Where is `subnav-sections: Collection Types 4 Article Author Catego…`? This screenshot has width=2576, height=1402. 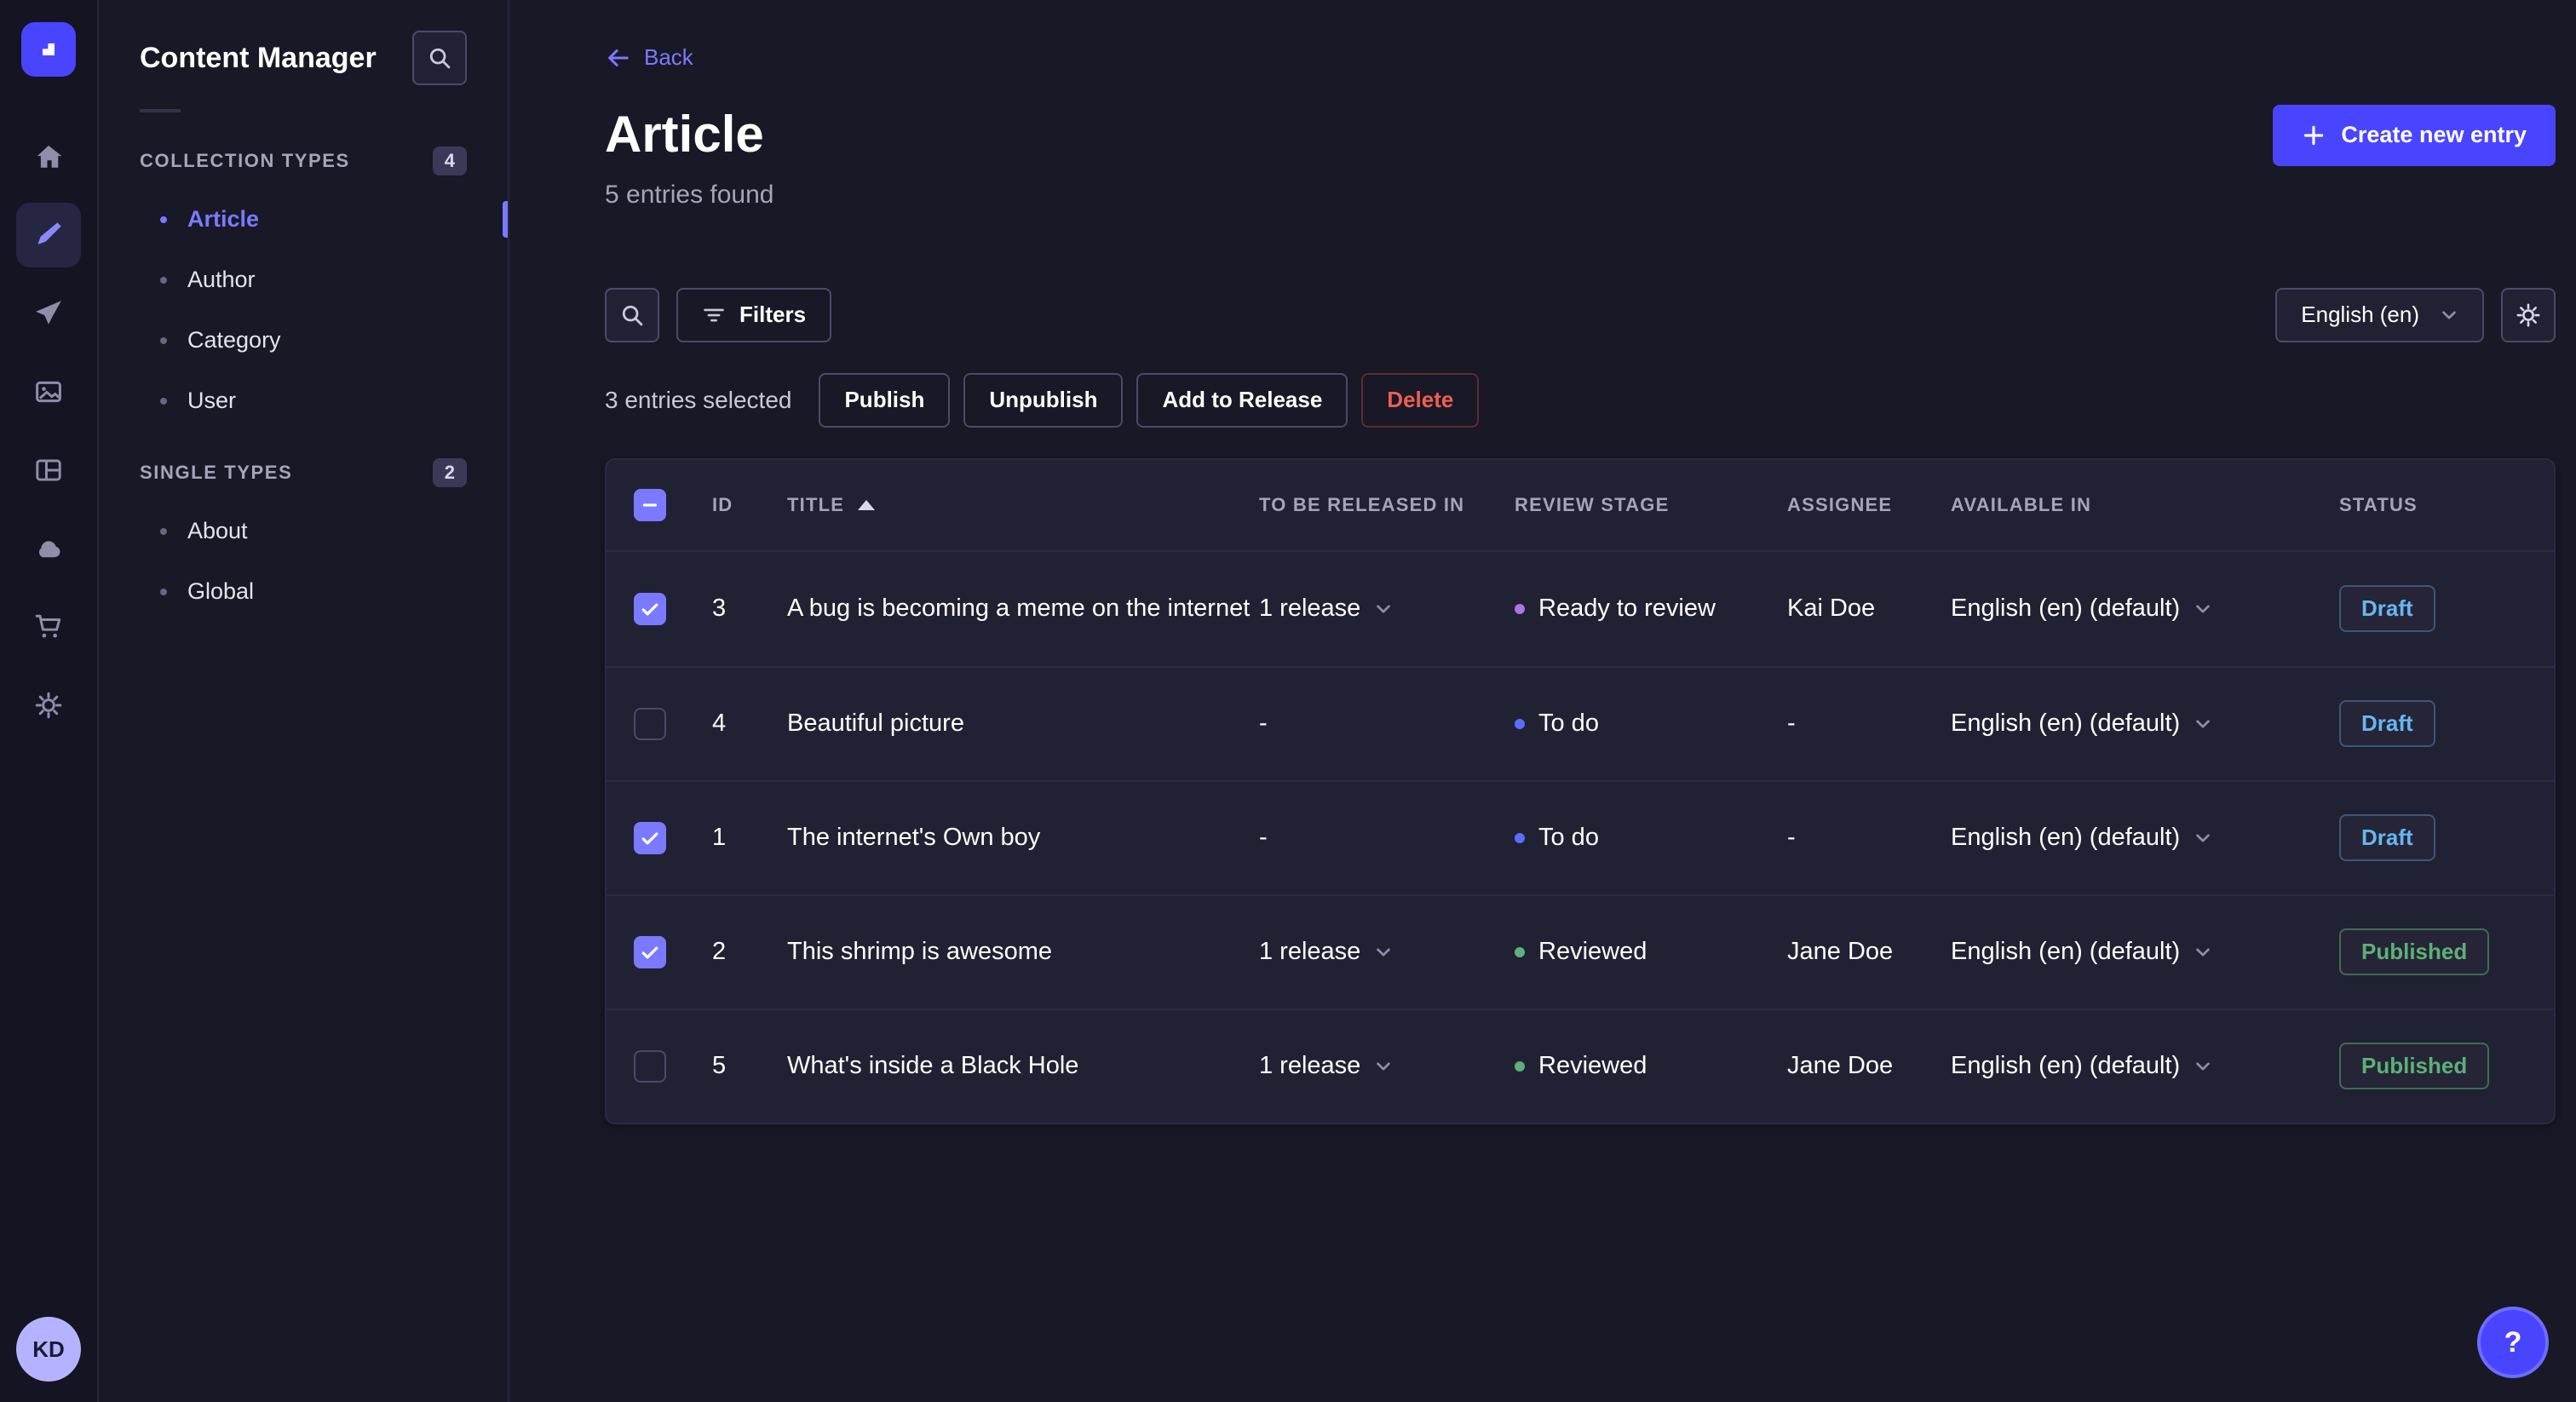
subnav-sections: Collection Types 4 Article Author Catego… is located at coordinates (303, 377).